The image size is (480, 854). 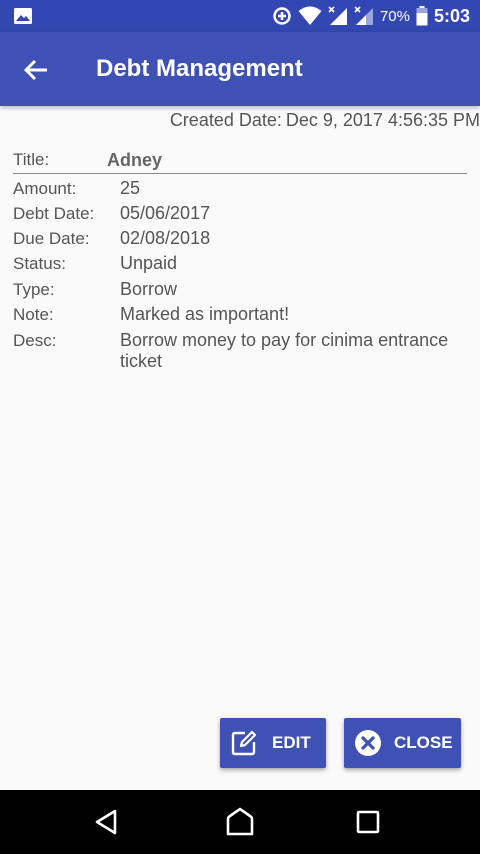 What do you see at coordinates (54, 213) in the screenshot?
I see `detail-label: Debt Date:` at bounding box center [54, 213].